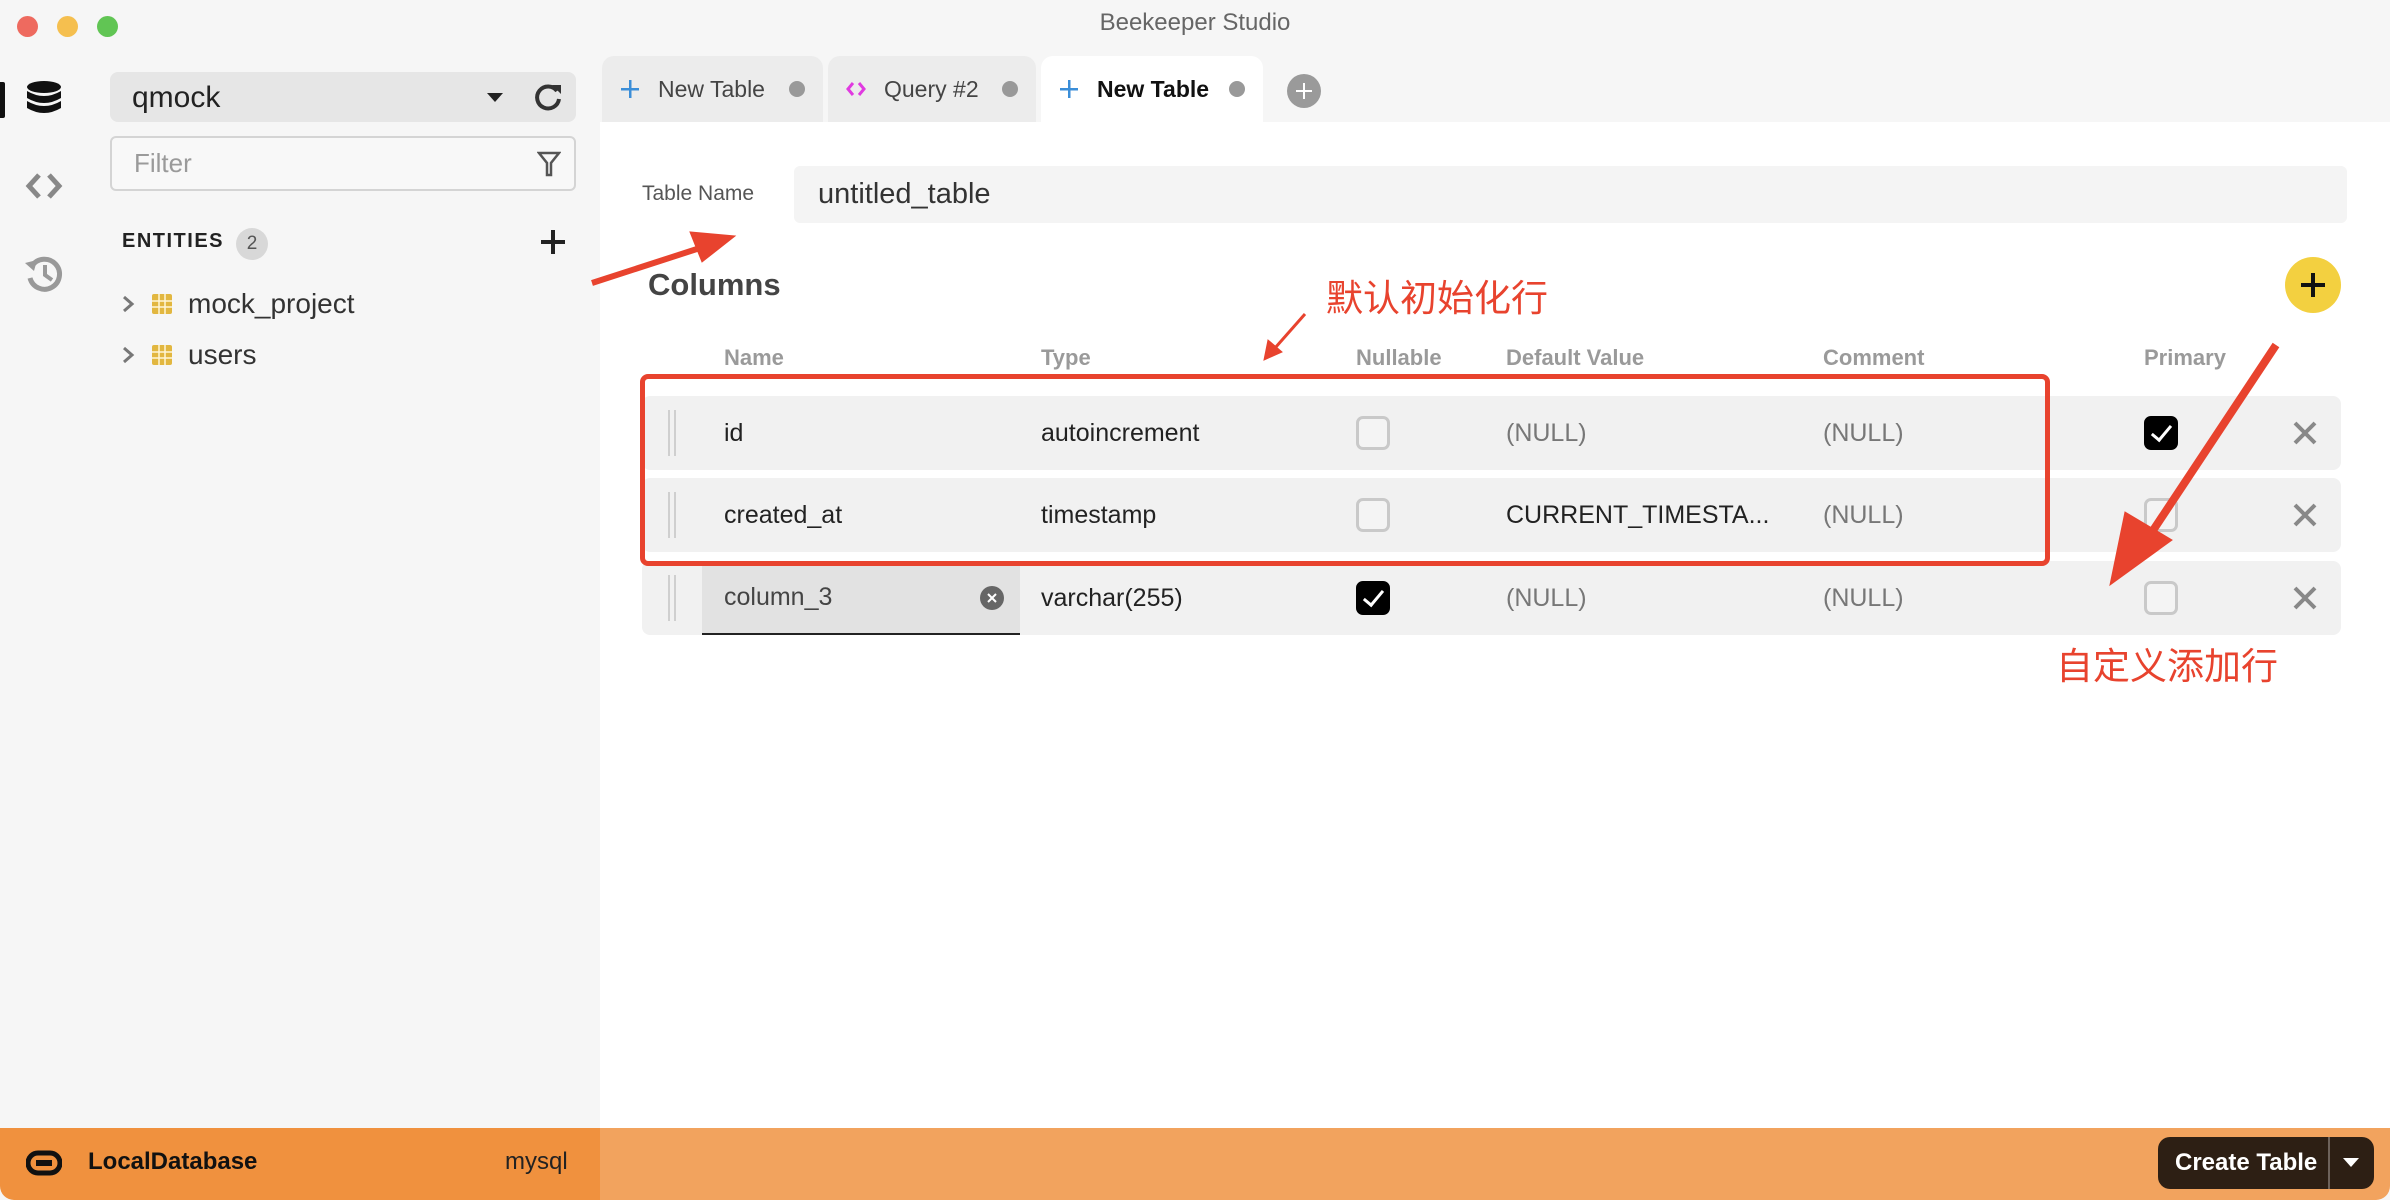  What do you see at coordinates (553, 242) in the screenshot?
I see `add-entity-button` at bounding box center [553, 242].